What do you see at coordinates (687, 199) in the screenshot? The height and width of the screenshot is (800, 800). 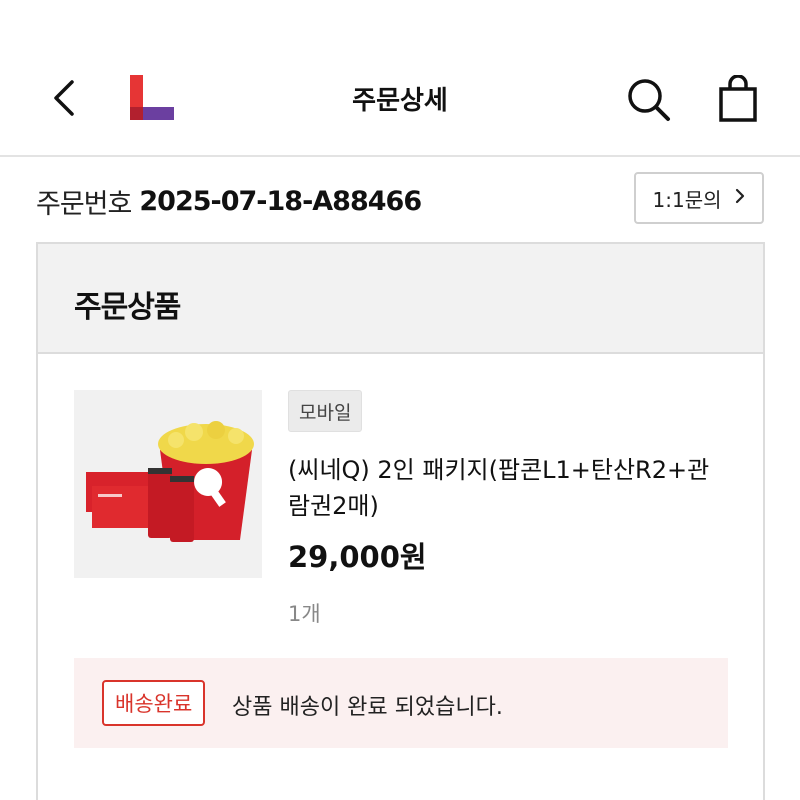 I see `inquiry-button-label: 1:1문의` at bounding box center [687, 199].